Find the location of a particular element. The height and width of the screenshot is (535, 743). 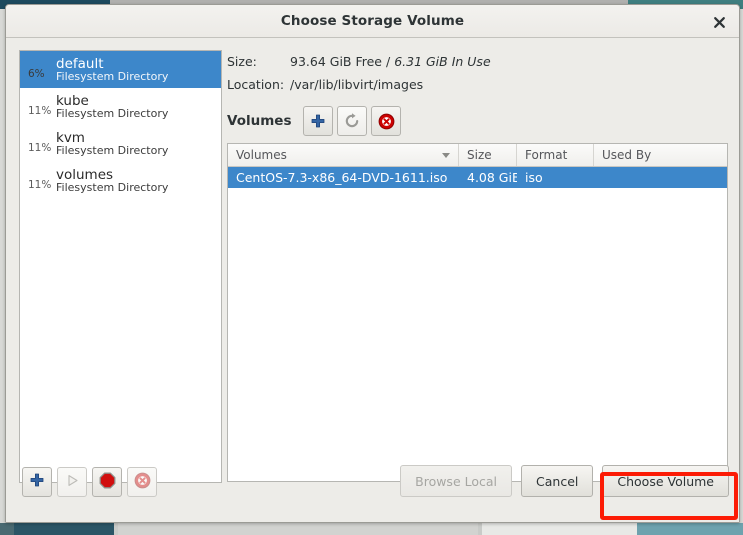

pool-item-text: kvm Filesystem Directory is located at coordinates (112, 143).